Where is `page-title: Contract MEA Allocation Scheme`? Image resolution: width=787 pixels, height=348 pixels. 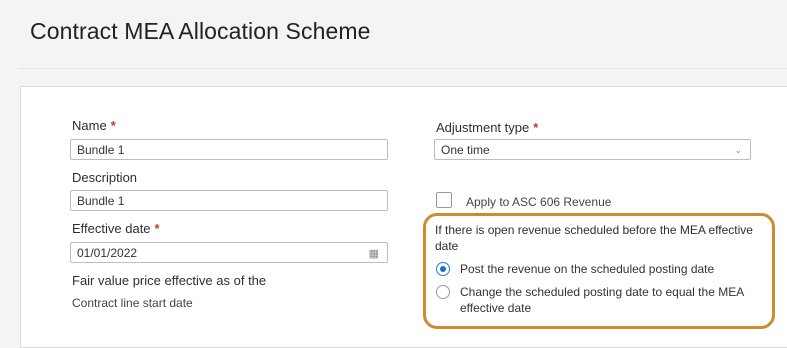
page-title: Contract MEA Allocation Scheme is located at coordinates (200, 31).